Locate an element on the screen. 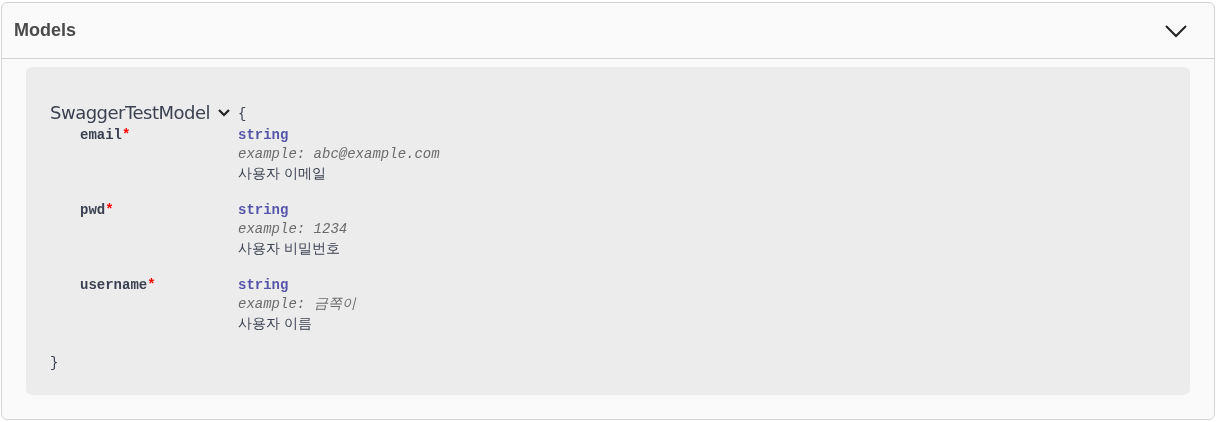  brace: { is located at coordinates (242, 114).